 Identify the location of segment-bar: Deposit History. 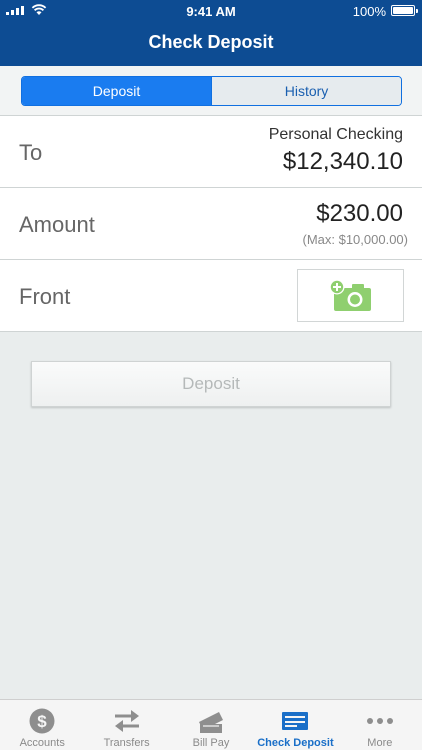
(211, 91).